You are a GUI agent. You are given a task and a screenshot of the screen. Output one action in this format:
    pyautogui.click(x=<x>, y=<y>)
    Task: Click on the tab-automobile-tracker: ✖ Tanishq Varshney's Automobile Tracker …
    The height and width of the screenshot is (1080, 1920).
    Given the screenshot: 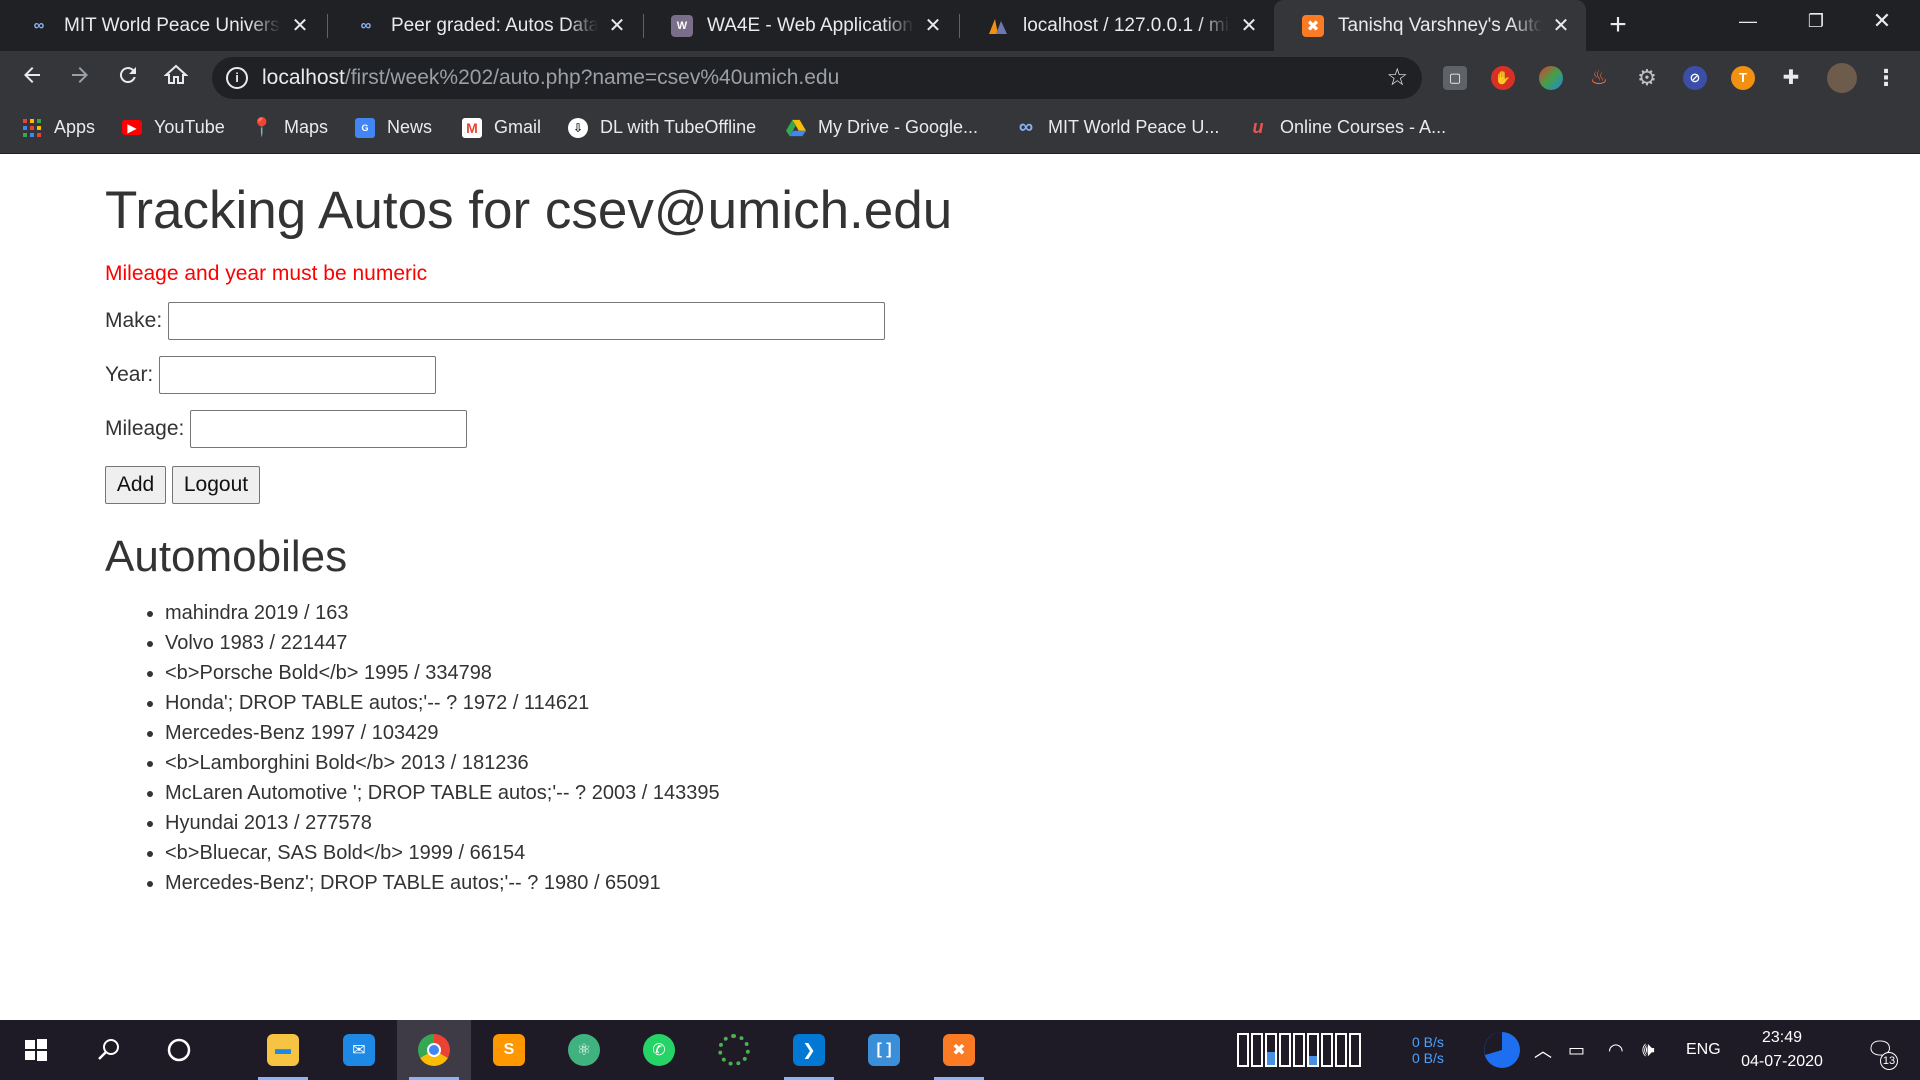 What is the action you would take?
    pyautogui.click(x=1430, y=25)
    